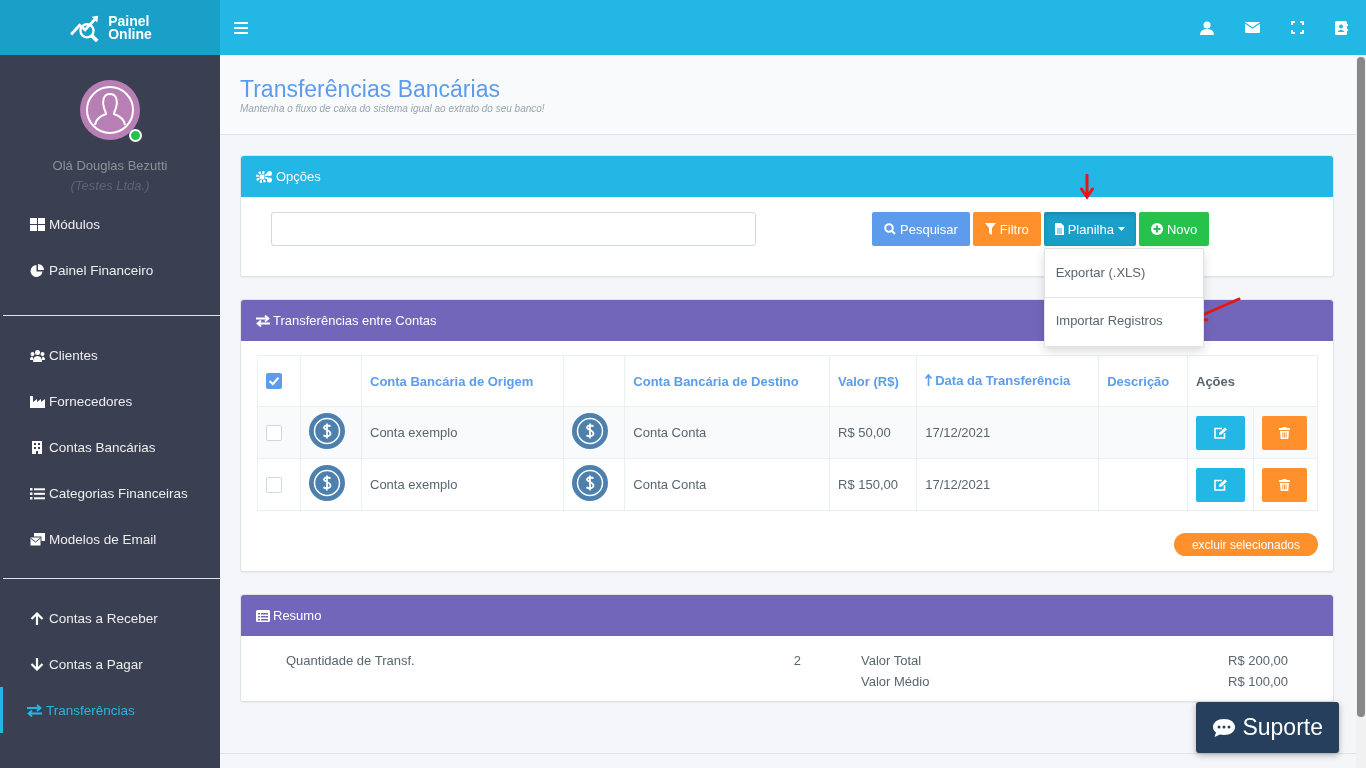 This screenshot has width=1366, height=768. Describe the element at coordinates (110, 270) in the screenshot. I see `sidebar-item: Painel Financeiro` at that location.